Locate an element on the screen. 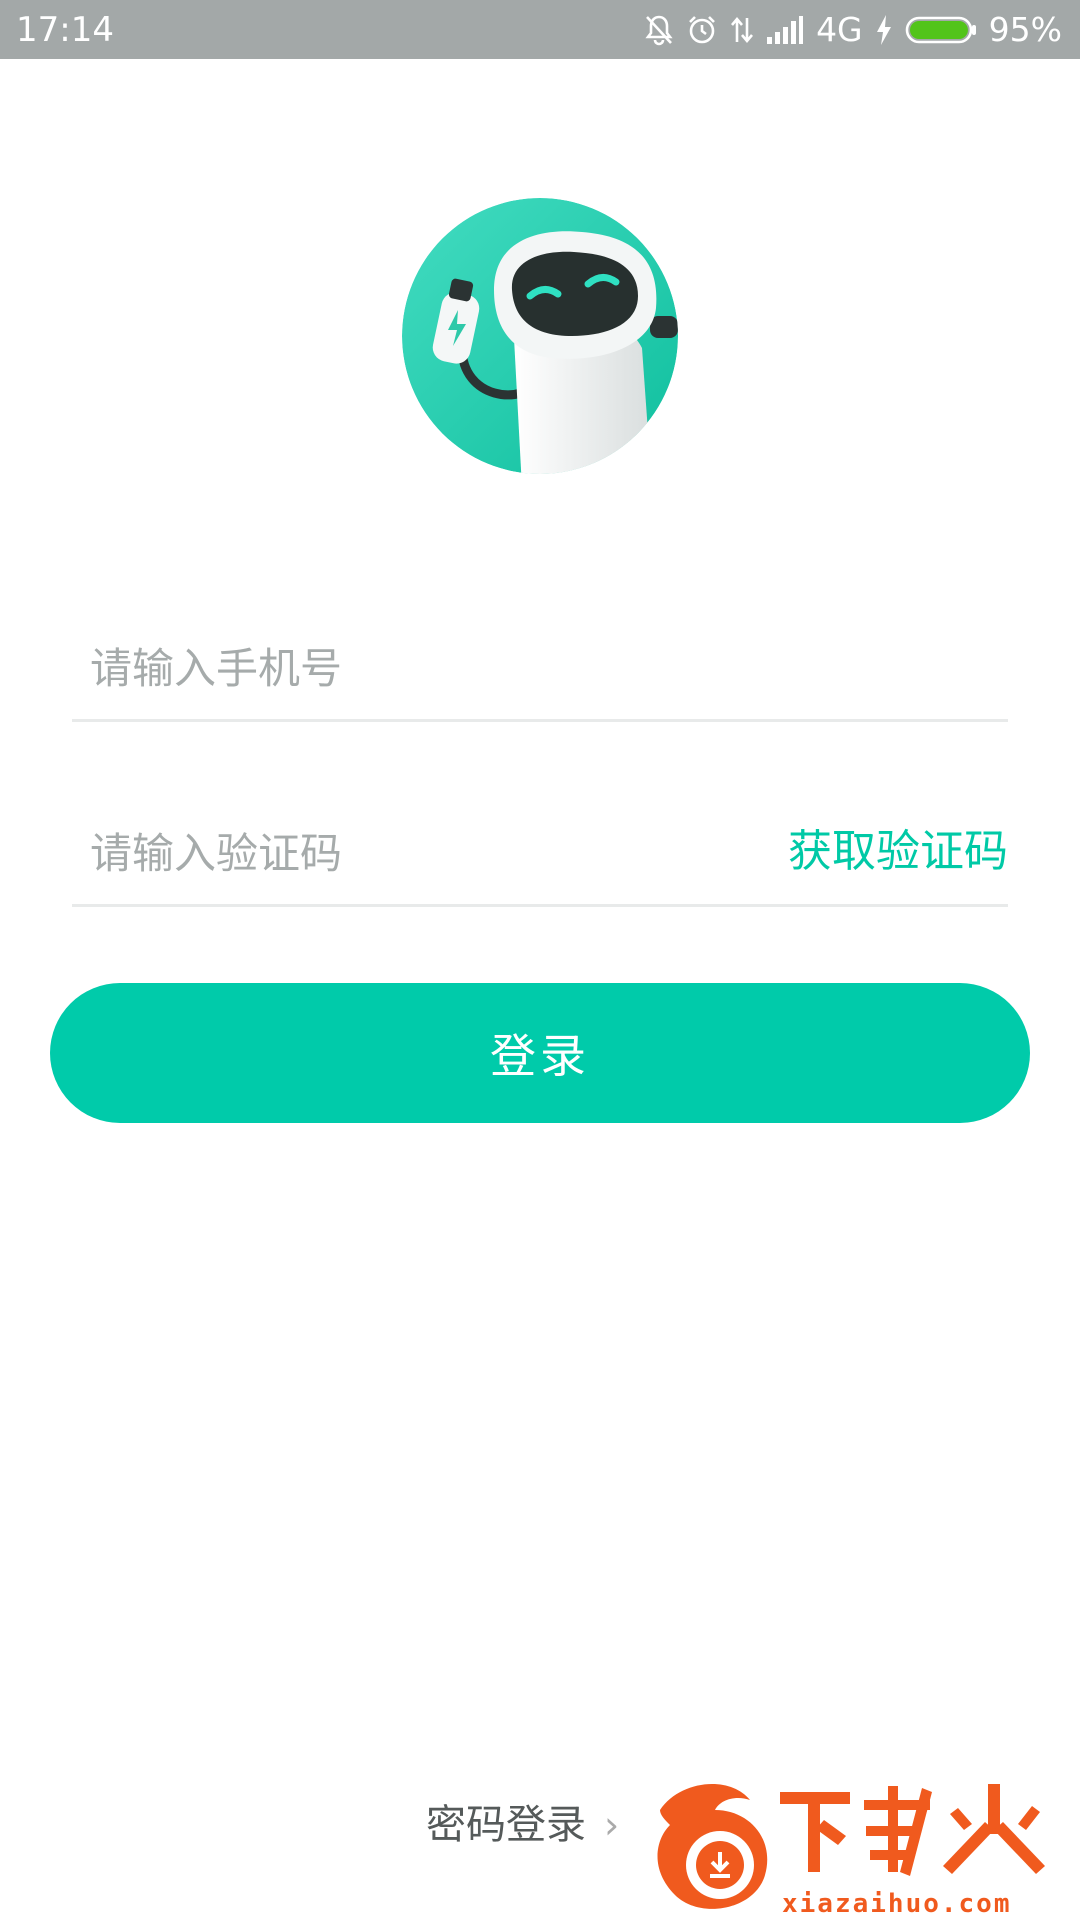 This screenshot has width=1080, height=1920. battery-icon is located at coordinates (941, 30).